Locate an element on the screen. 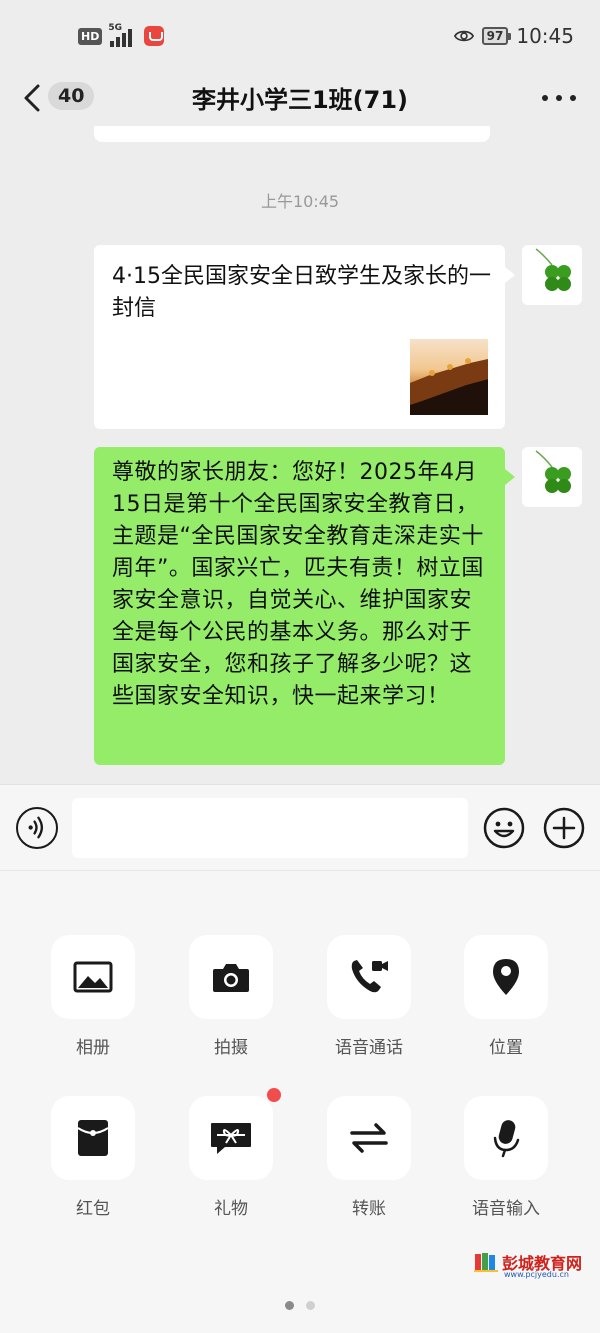 This screenshot has height=1333, width=600. voice-wave-icon is located at coordinates (36, 827).